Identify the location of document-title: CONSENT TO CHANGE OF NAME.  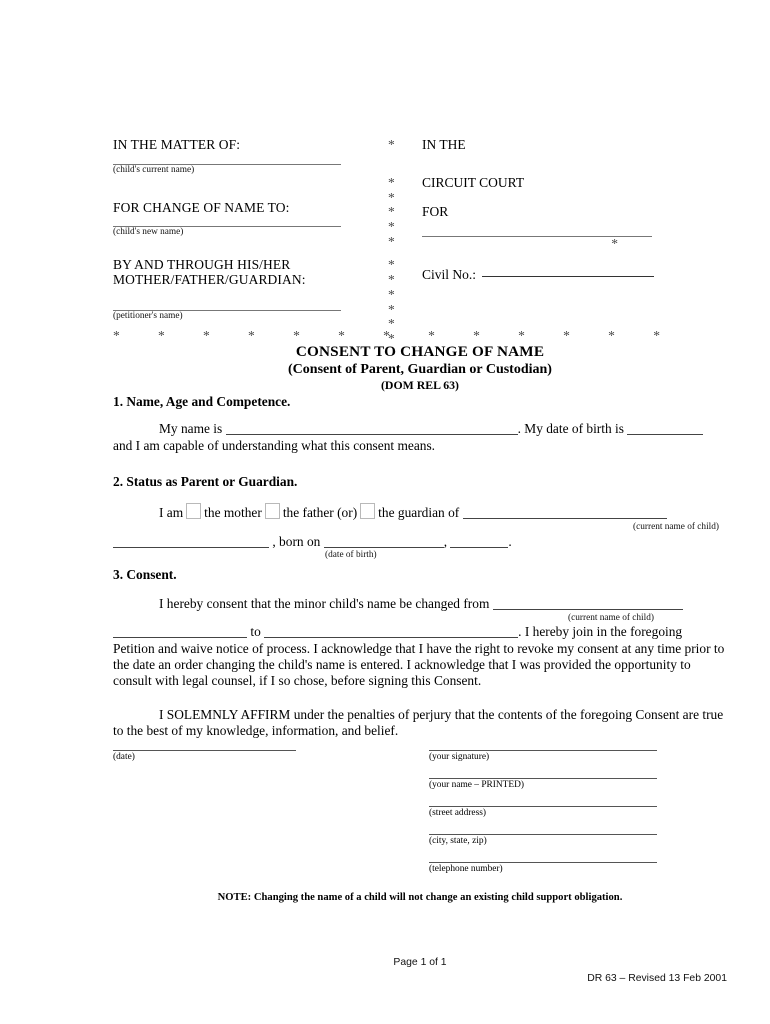
(420, 351).